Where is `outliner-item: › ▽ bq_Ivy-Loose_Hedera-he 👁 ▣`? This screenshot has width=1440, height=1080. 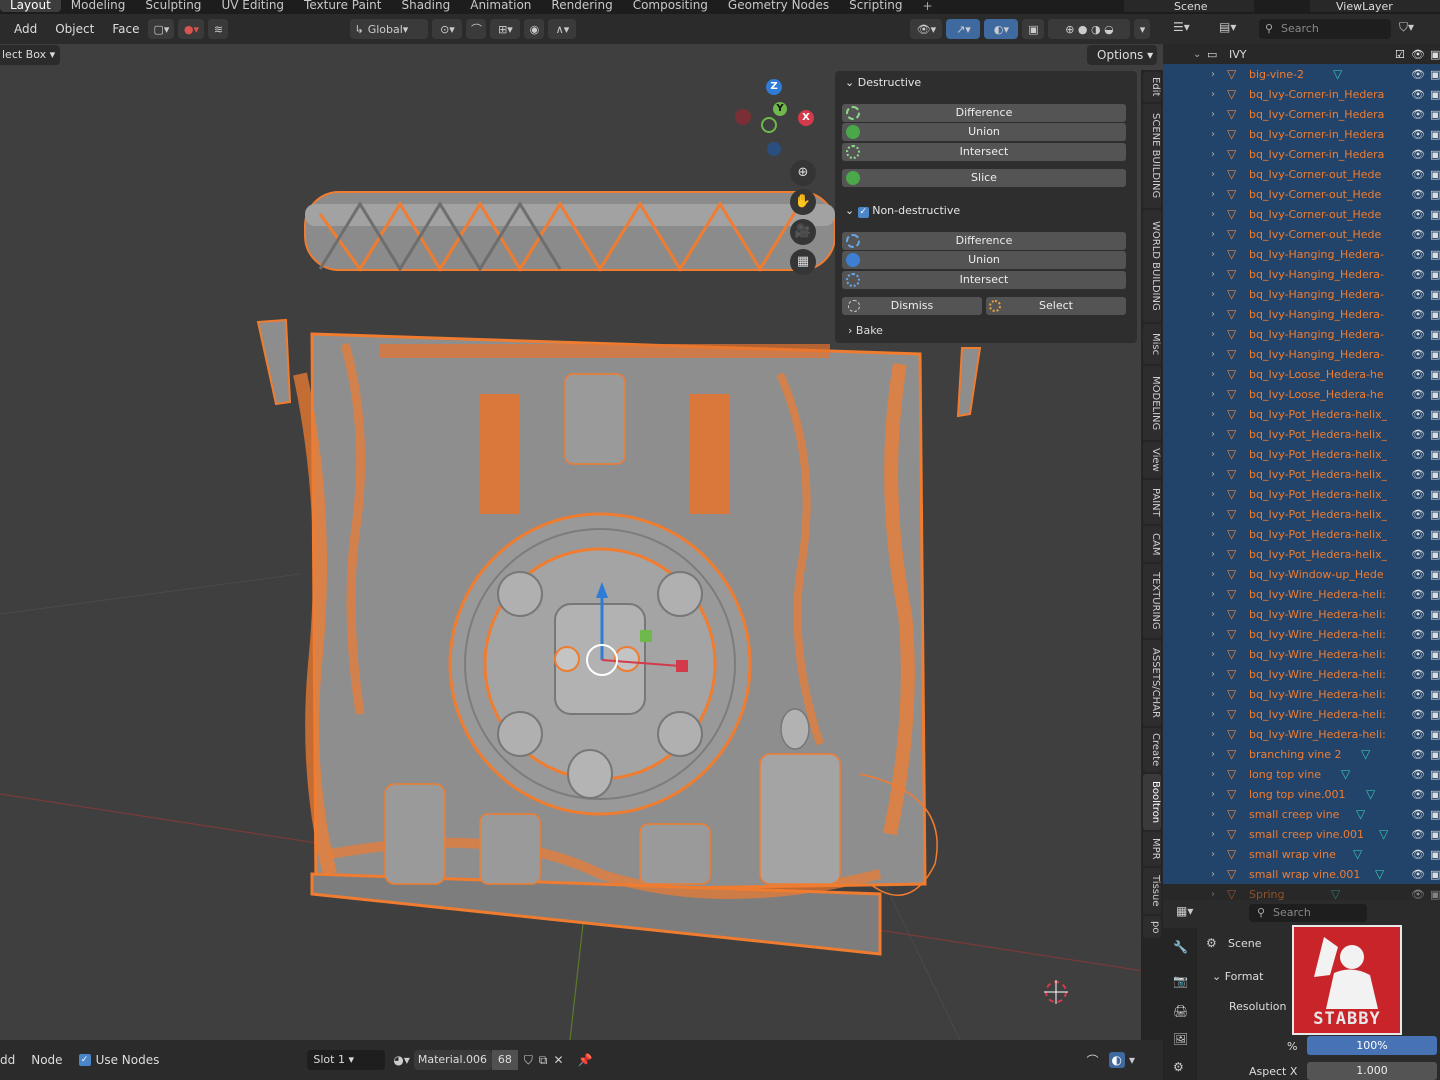
outliner-item: › ▽ bq_Ivy-Loose_Hedera-he 👁 ▣ is located at coordinates (1301, 394).